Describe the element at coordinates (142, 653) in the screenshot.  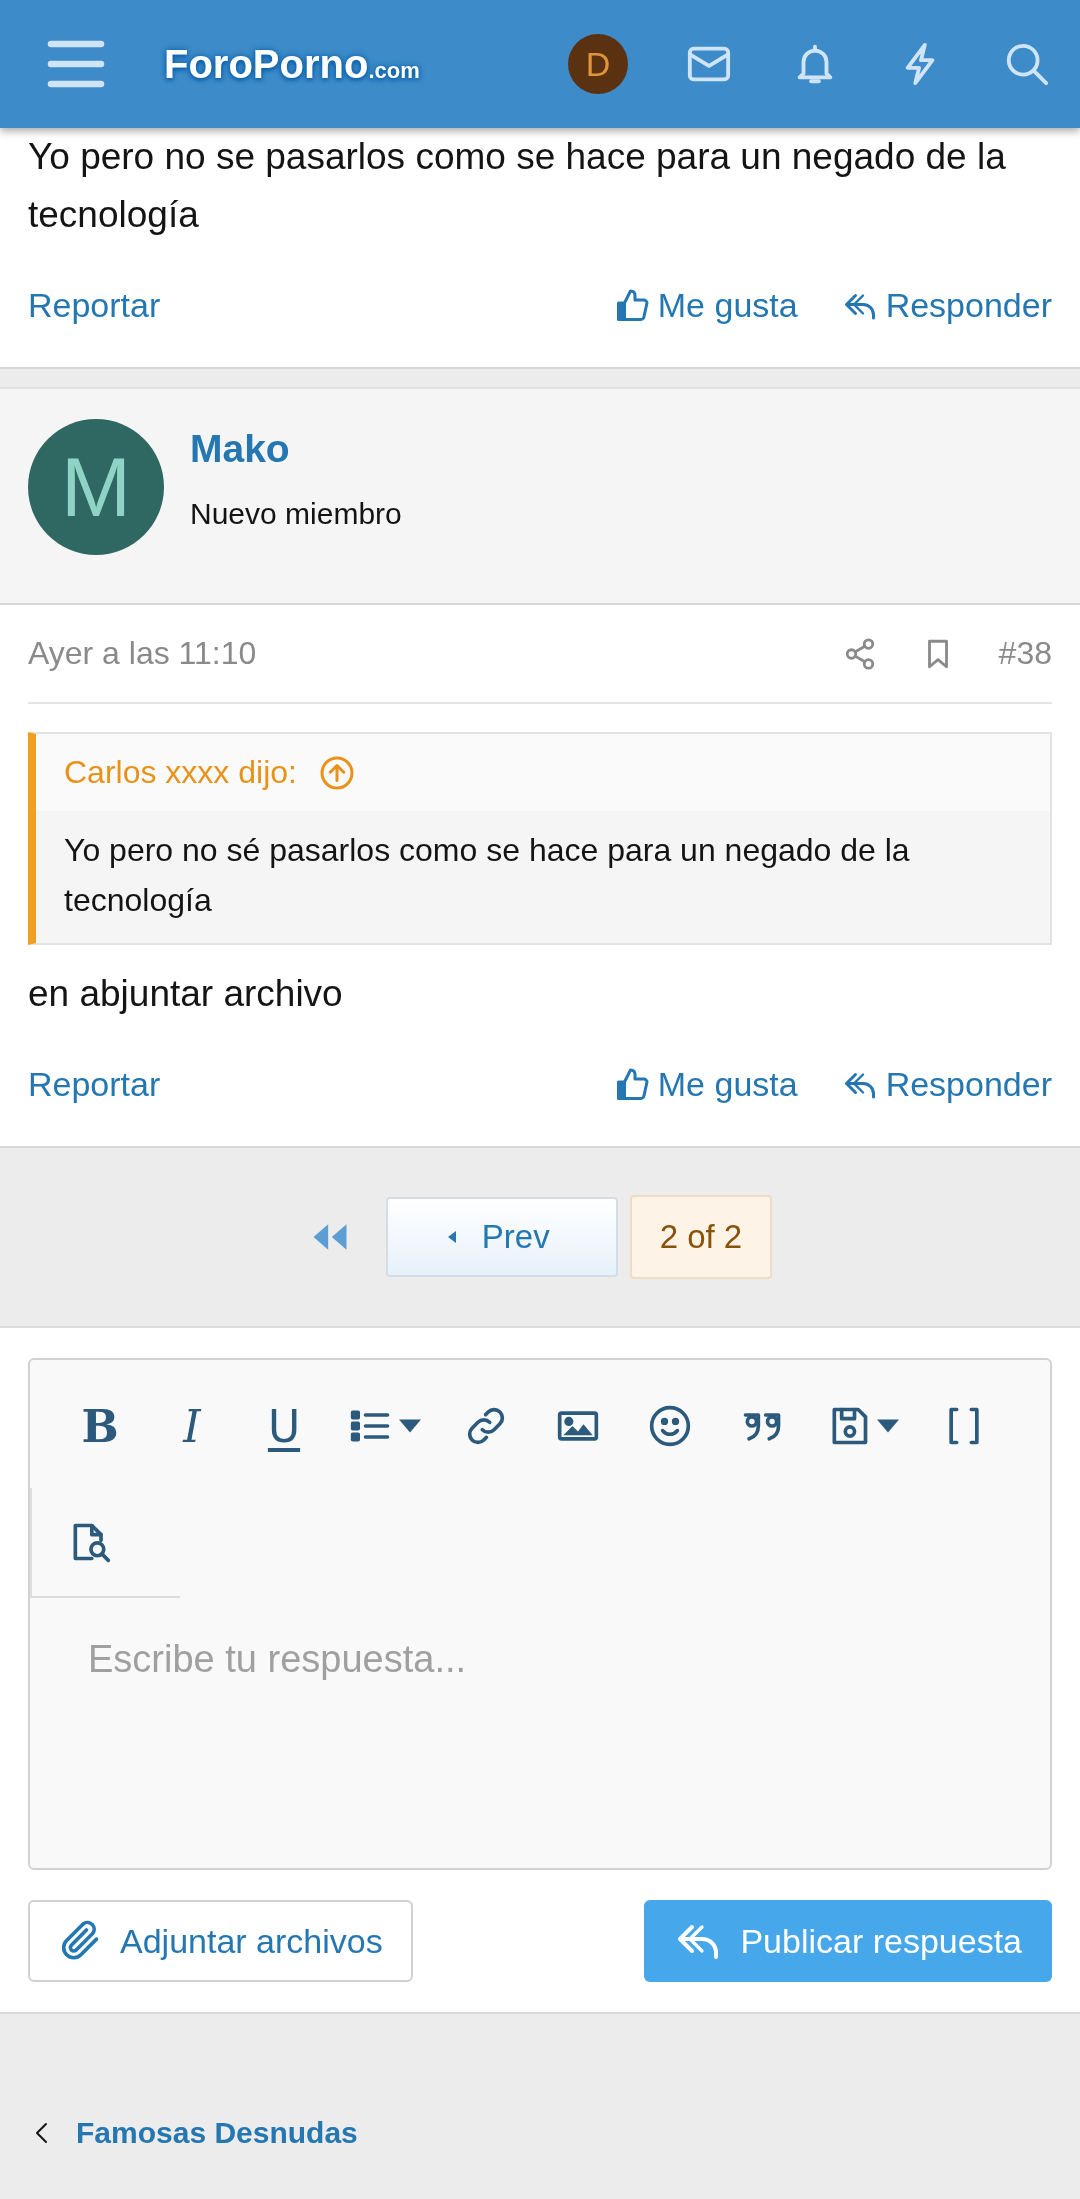
I see `post-date: Ayer a las 11:10` at that location.